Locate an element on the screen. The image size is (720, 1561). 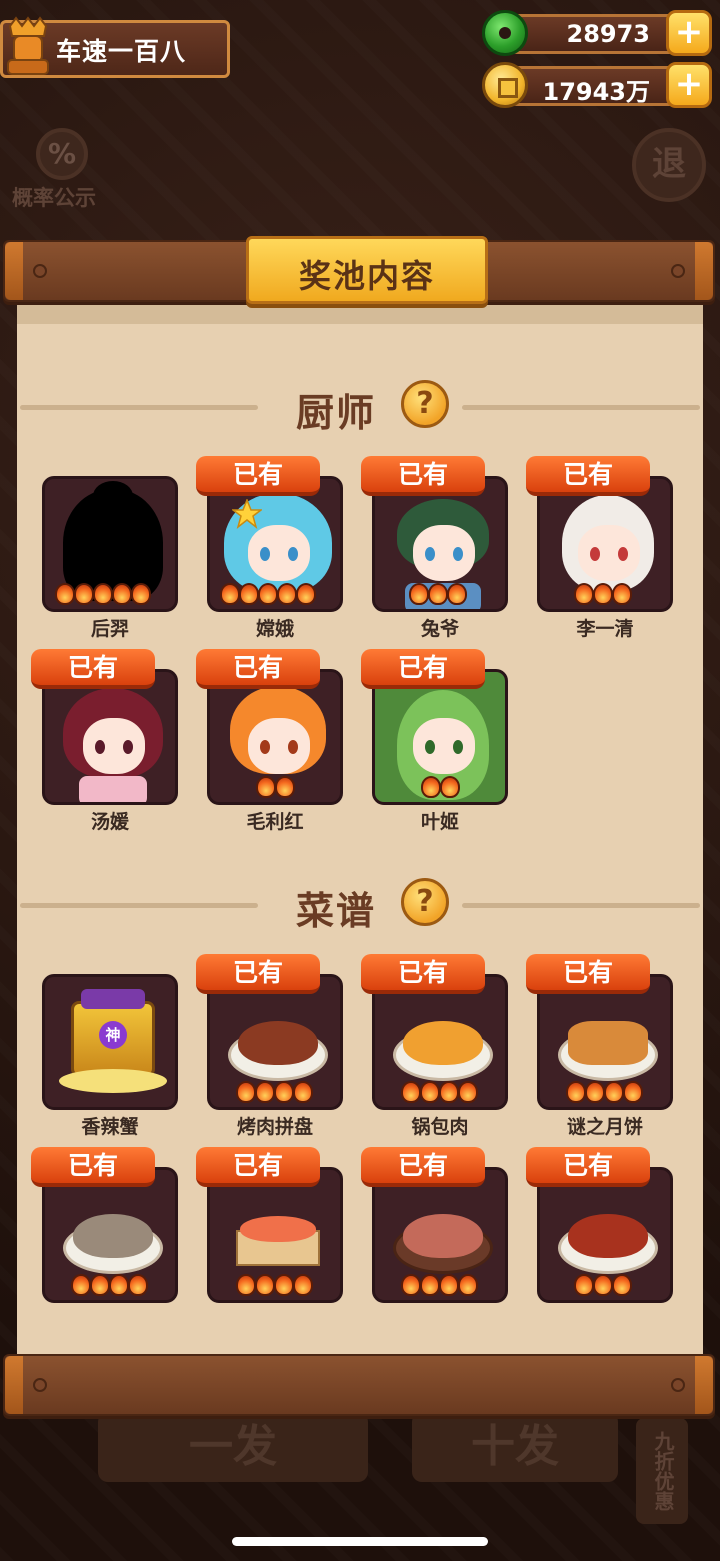
player-avatar-icon is located at coordinates (28, 46).